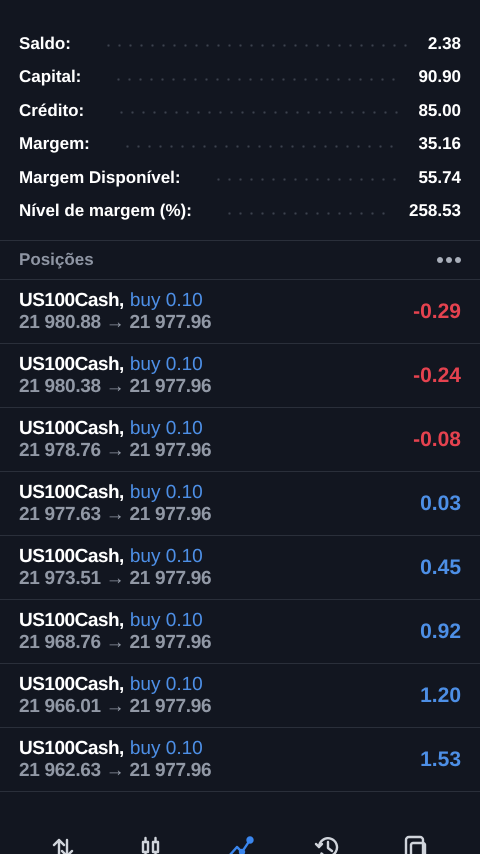 The image size is (480, 854). What do you see at coordinates (240, 696) in the screenshot?
I see `position-row: US100Cash, buy 0.10 21 966.01 → 21 977.96 1.20` at bounding box center [240, 696].